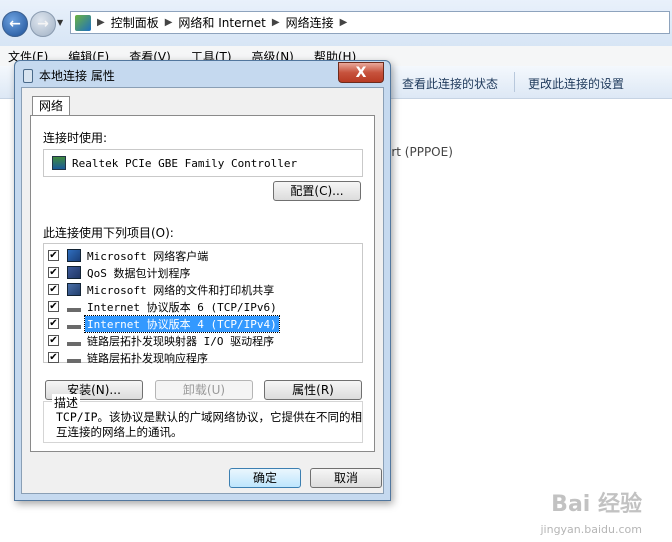 The height and width of the screenshot is (542, 672). I want to click on close-button: X, so click(361, 72).